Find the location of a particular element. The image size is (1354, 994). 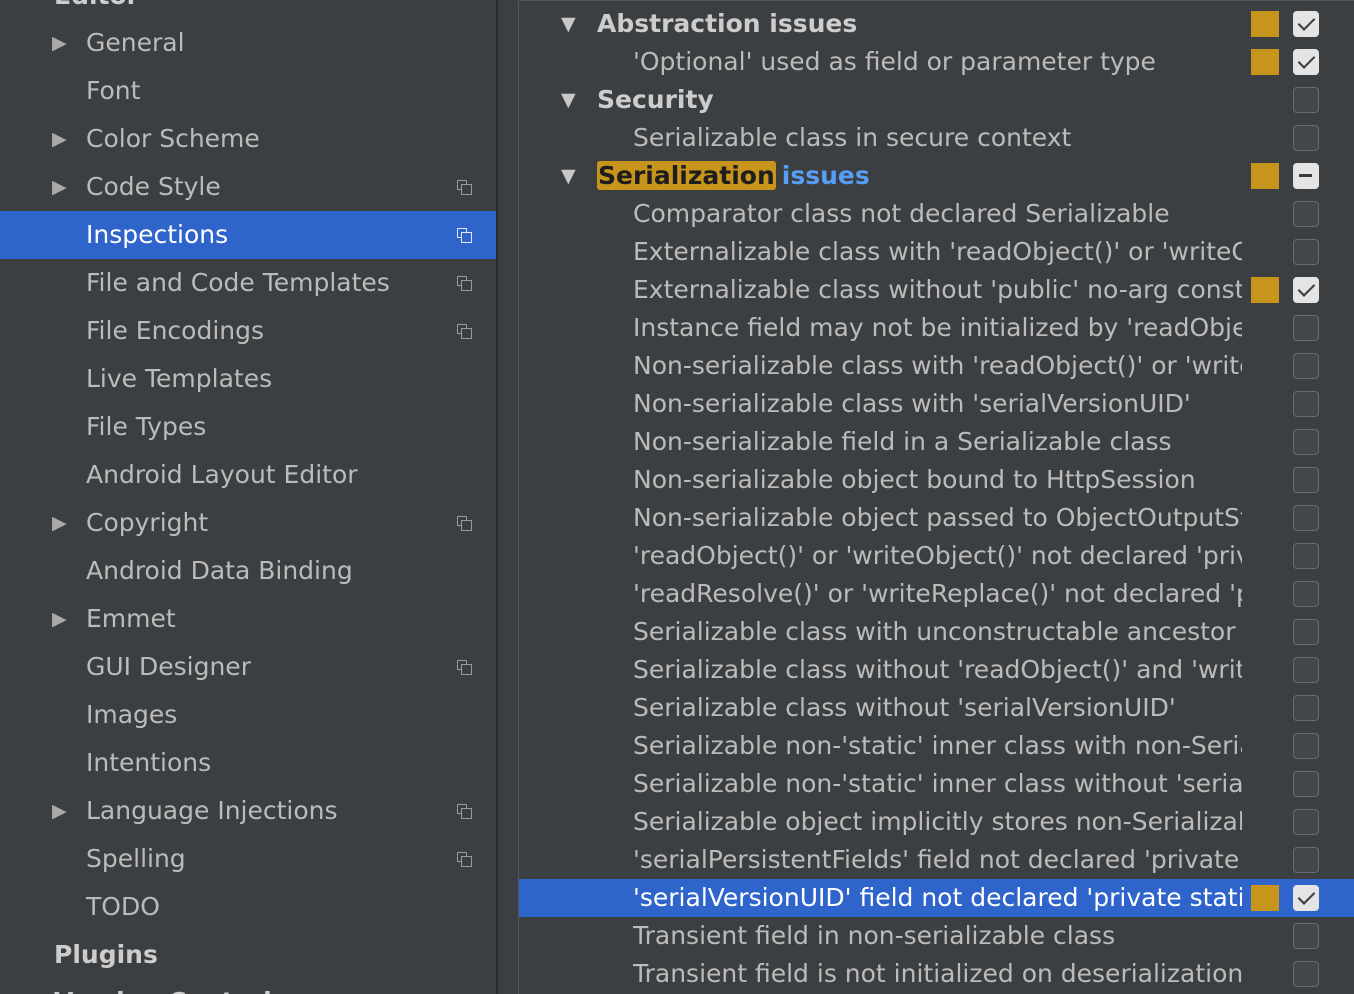

sidebar-item-label: Android Data Binding is located at coordinates (219, 570).